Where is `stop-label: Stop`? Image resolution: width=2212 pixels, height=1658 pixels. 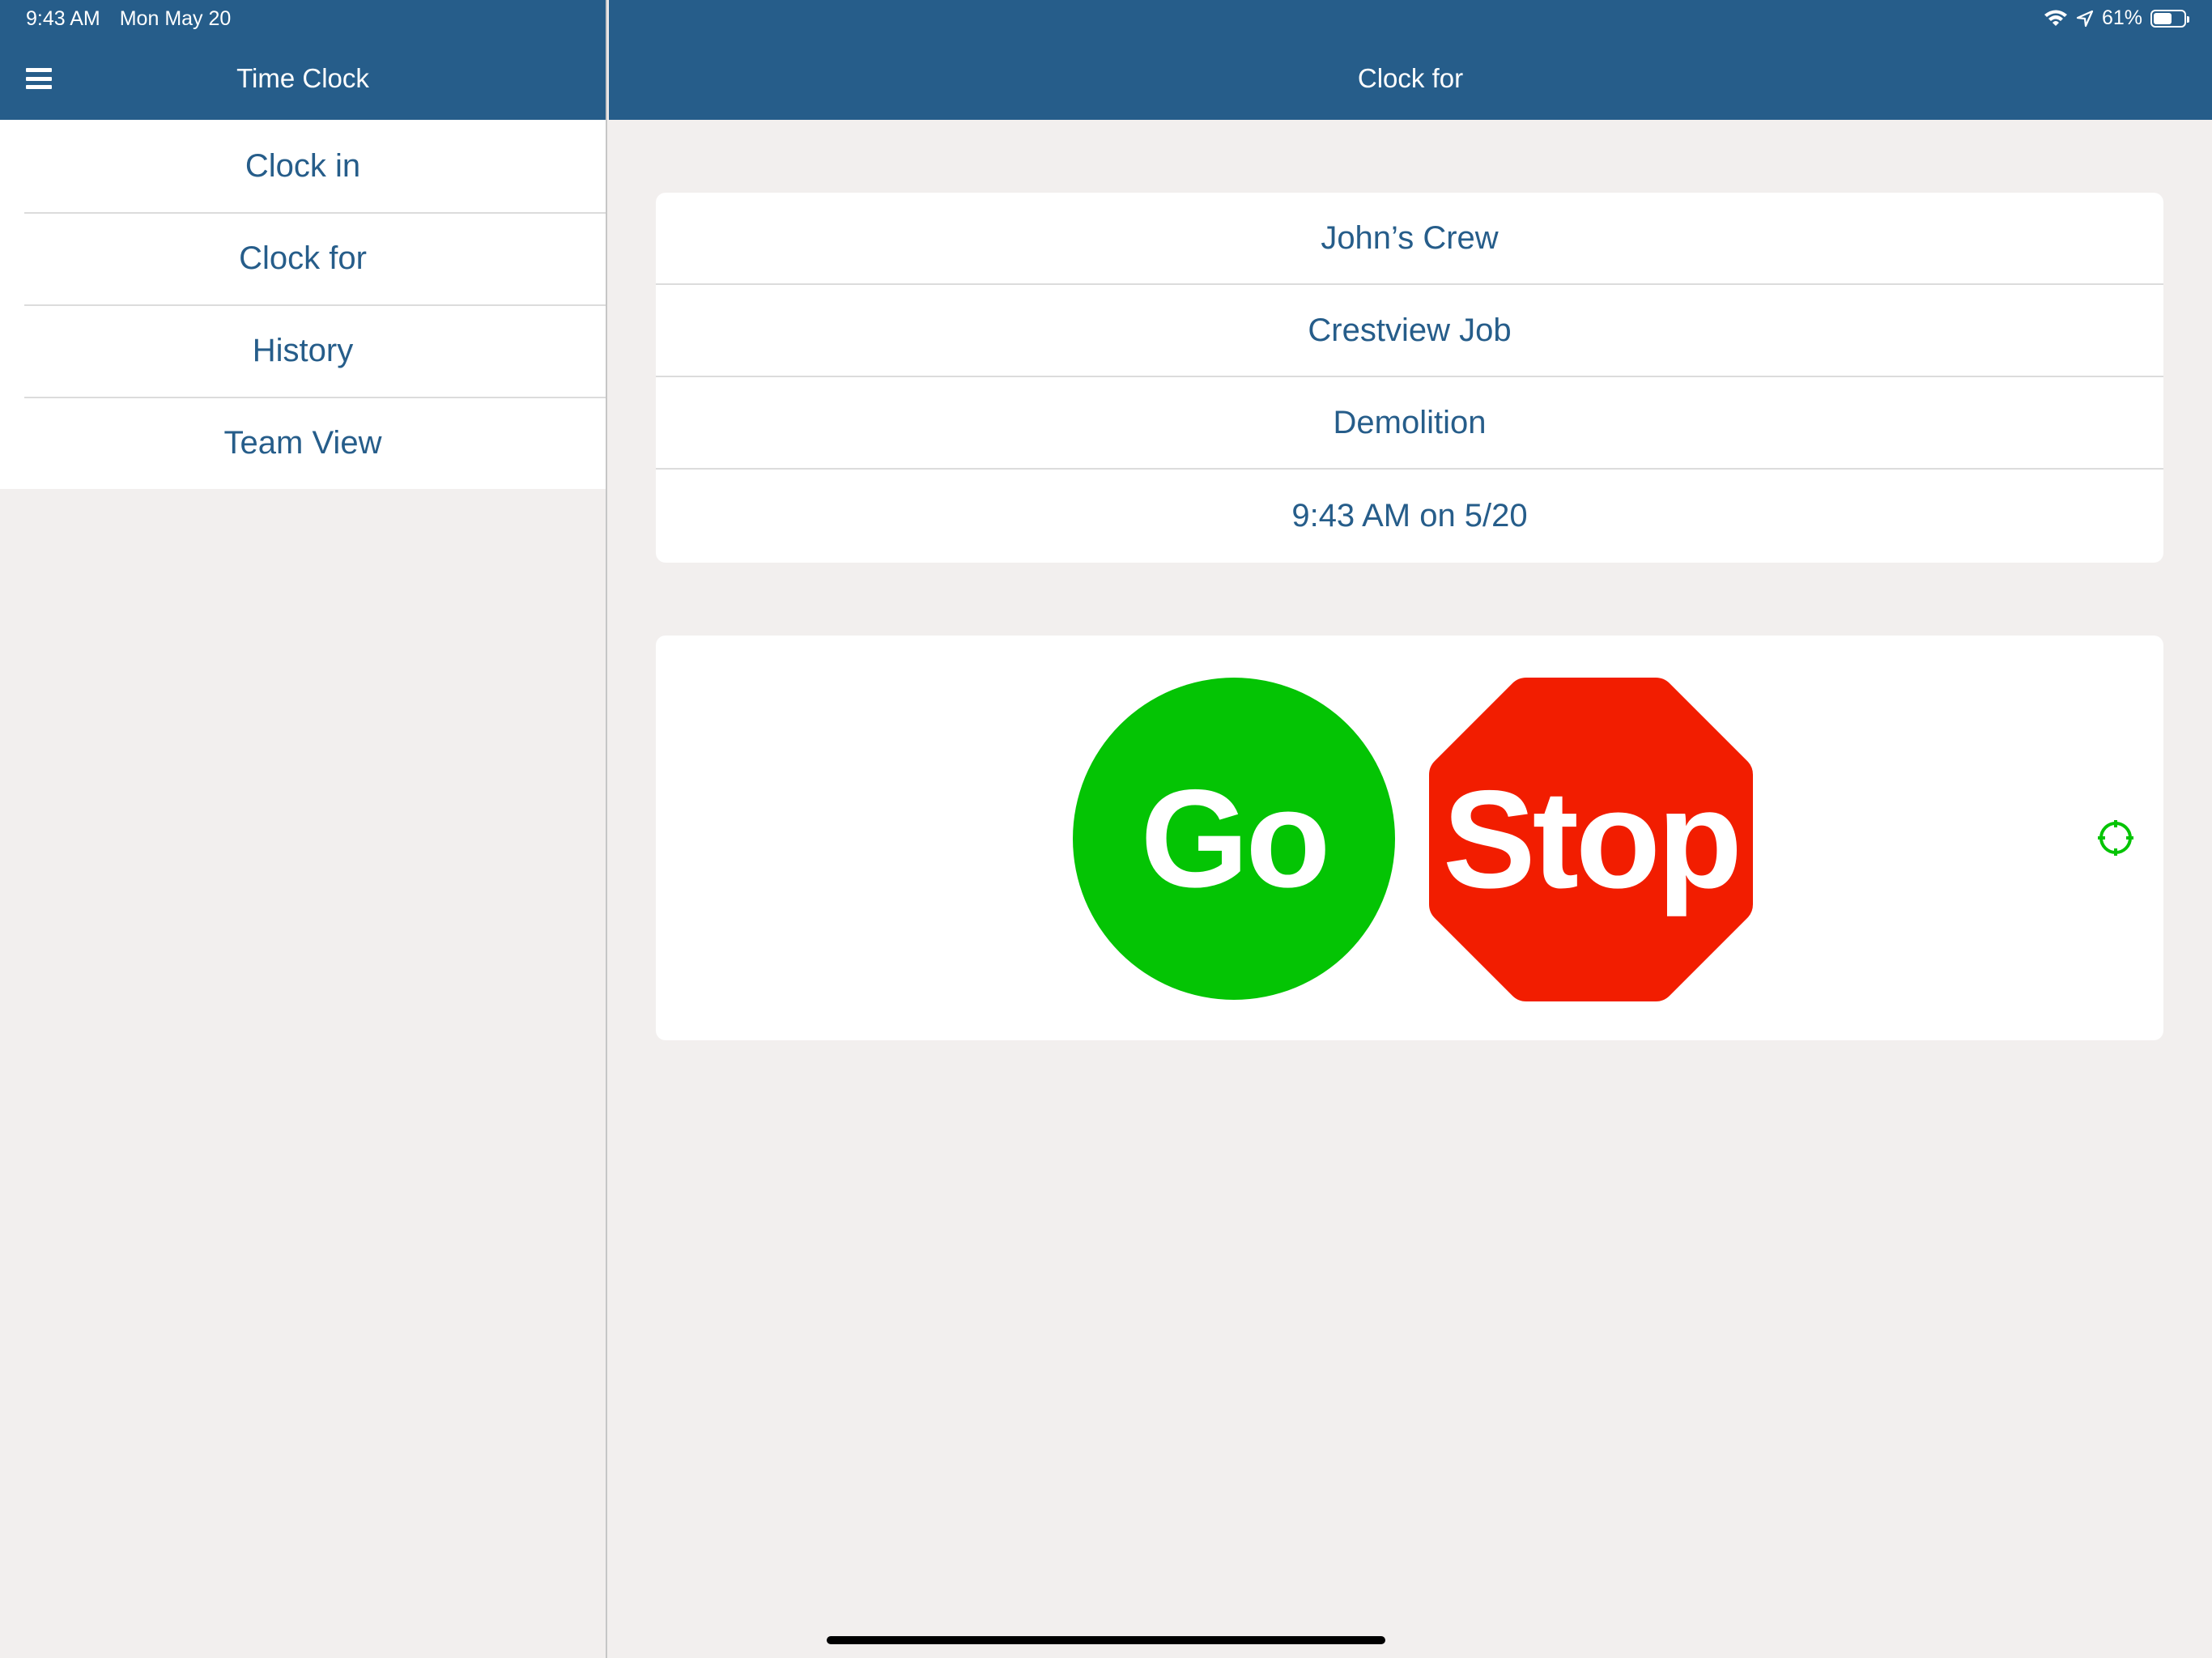
stop-label: Stop is located at coordinates (1592, 839).